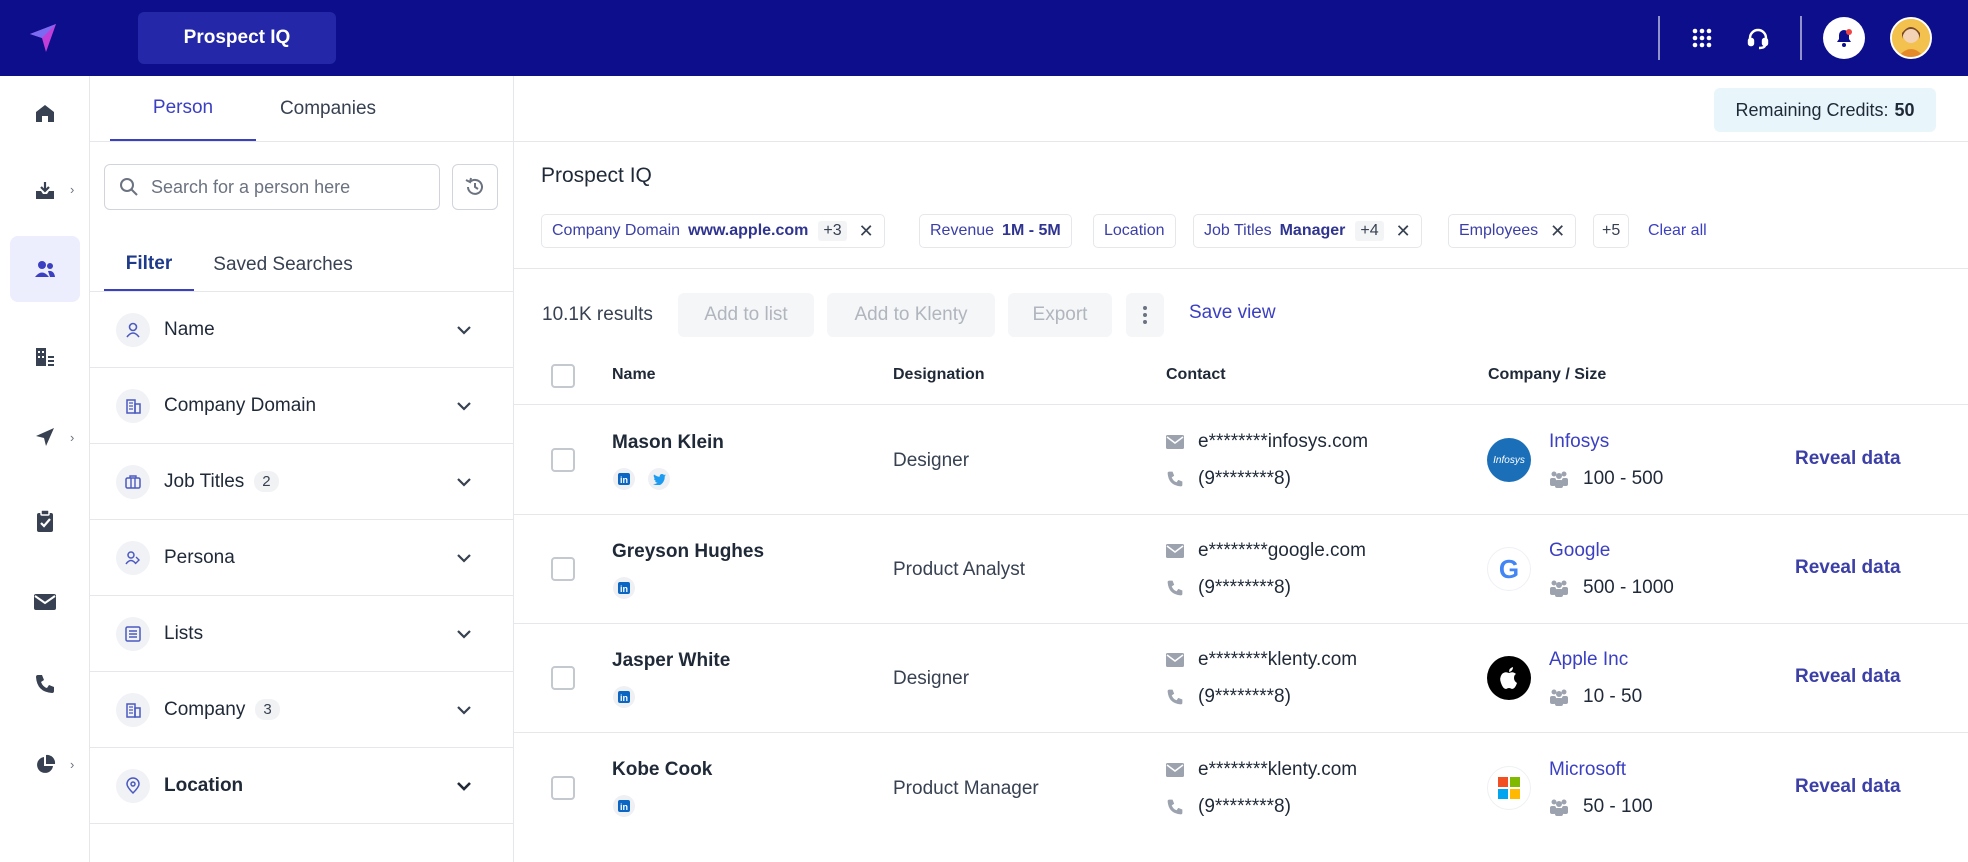 This screenshot has width=1968, height=862. I want to click on company-size: 100 - 500, so click(1606, 479).